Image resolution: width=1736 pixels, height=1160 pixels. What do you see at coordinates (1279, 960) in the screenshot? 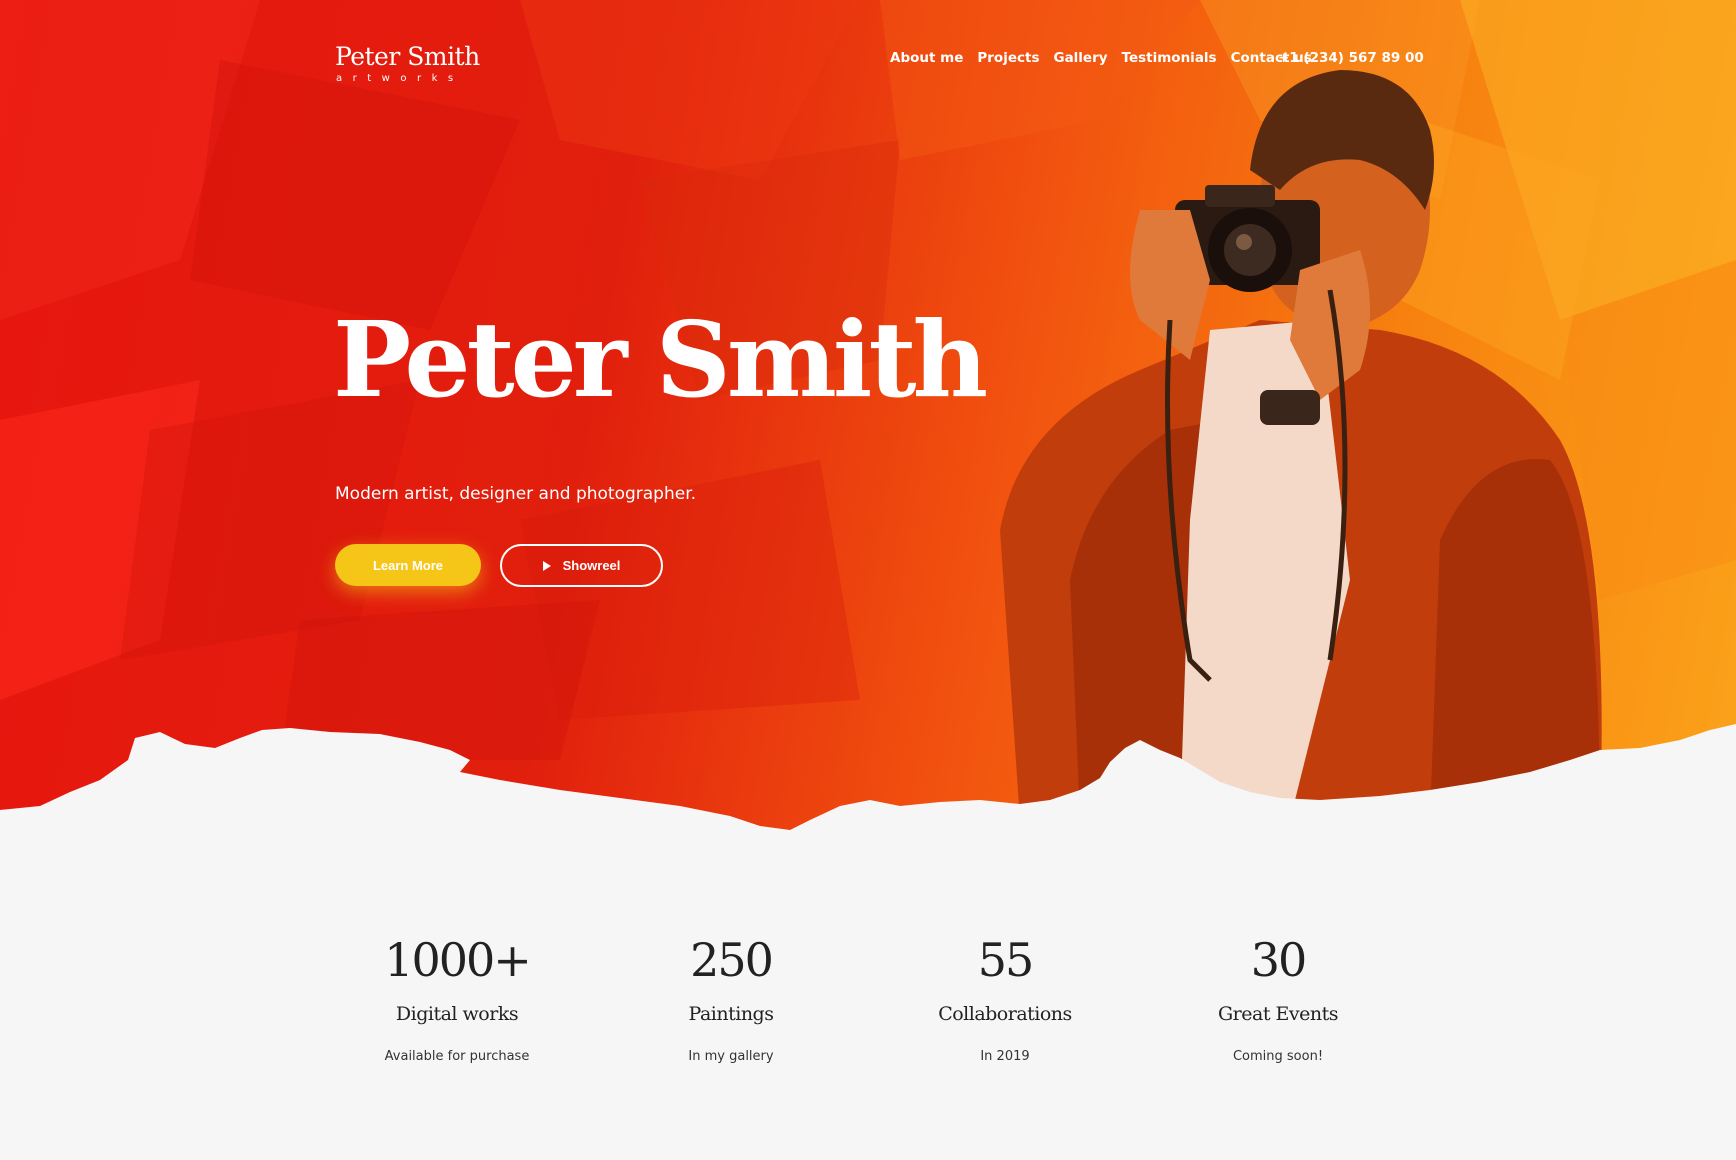
I see `stat-number: 30` at bounding box center [1279, 960].